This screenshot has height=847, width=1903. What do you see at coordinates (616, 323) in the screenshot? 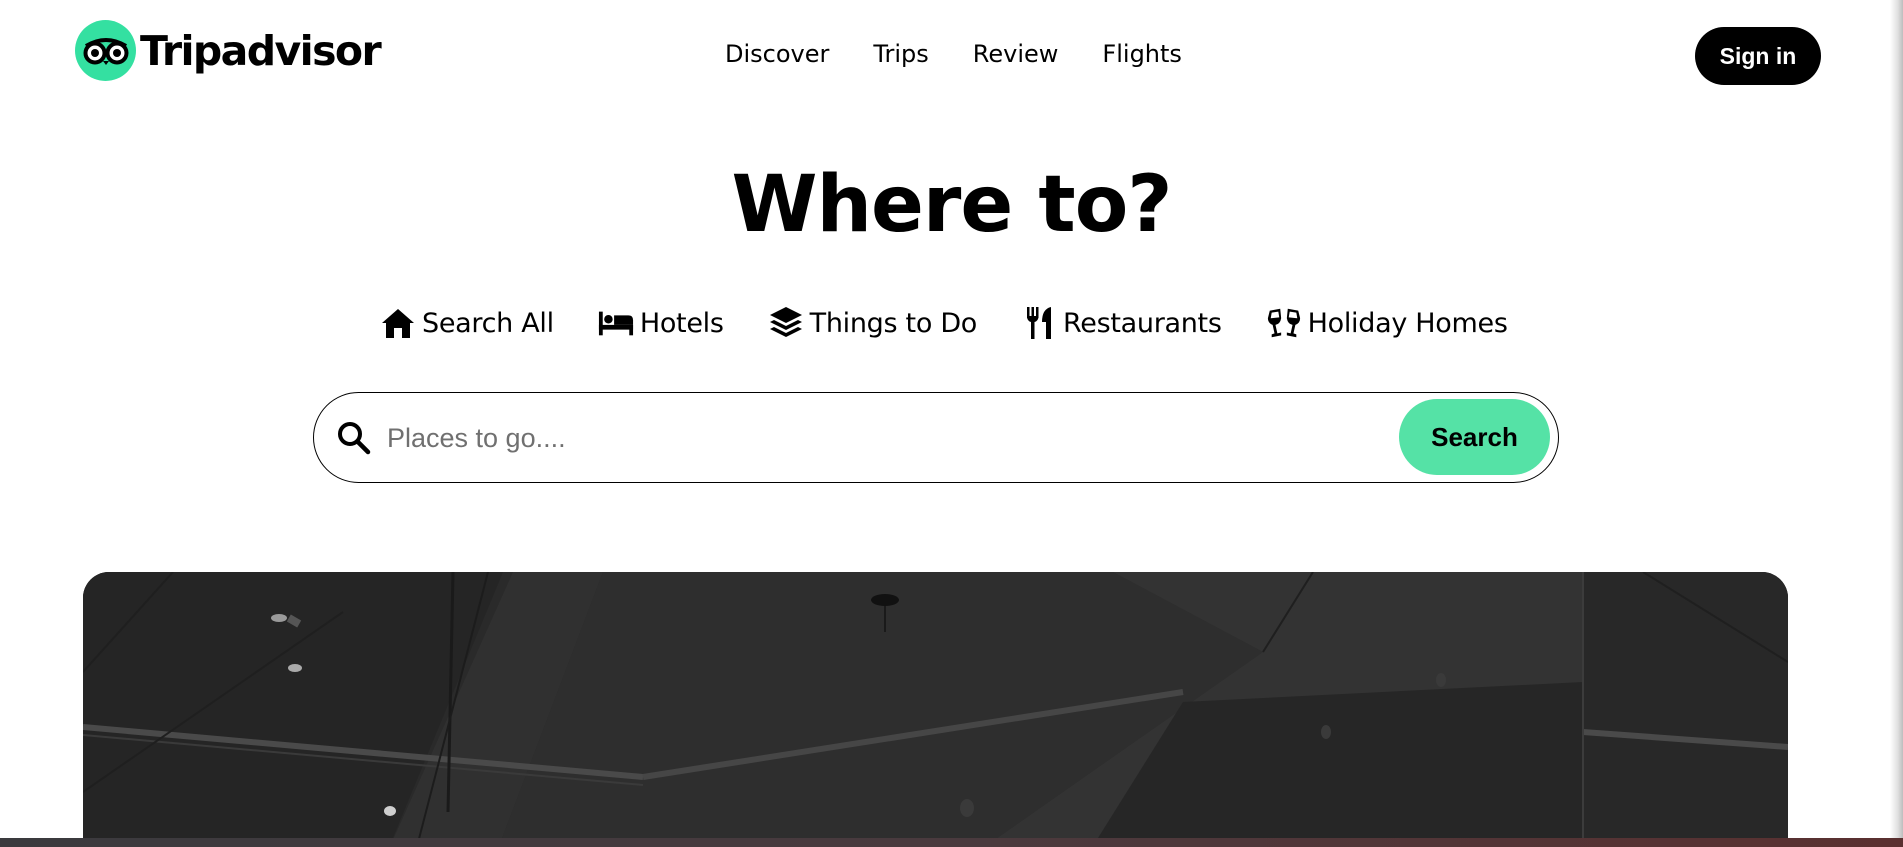
I see `bed-icon` at bounding box center [616, 323].